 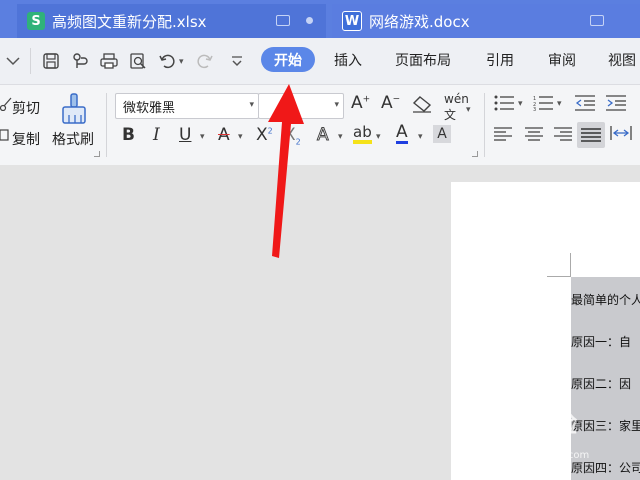 What do you see at coordinates (181, 62) in the screenshot?
I see `undo-dropdown-icon: ▾` at bounding box center [181, 62].